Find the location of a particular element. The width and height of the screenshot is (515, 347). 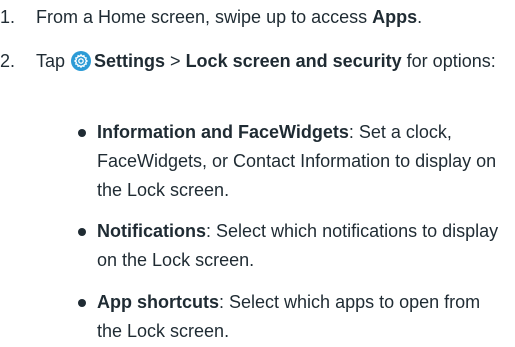

step-bold-settings: Settings is located at coordinates (130, 61).